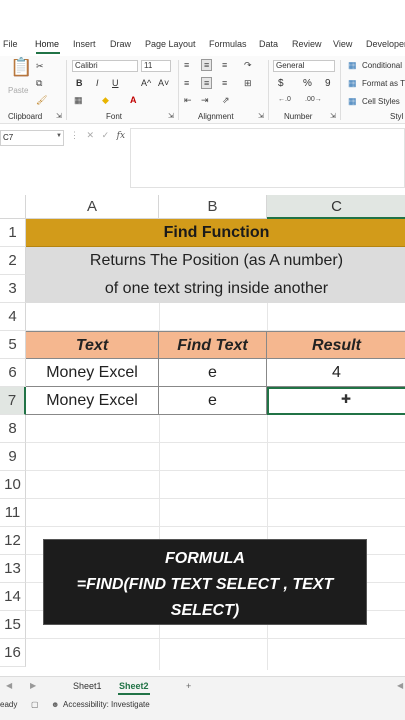  What do you see at coordinates (13, 207) in the screenshot?
I see `select-all-corner` at bounding box center [13, 207].